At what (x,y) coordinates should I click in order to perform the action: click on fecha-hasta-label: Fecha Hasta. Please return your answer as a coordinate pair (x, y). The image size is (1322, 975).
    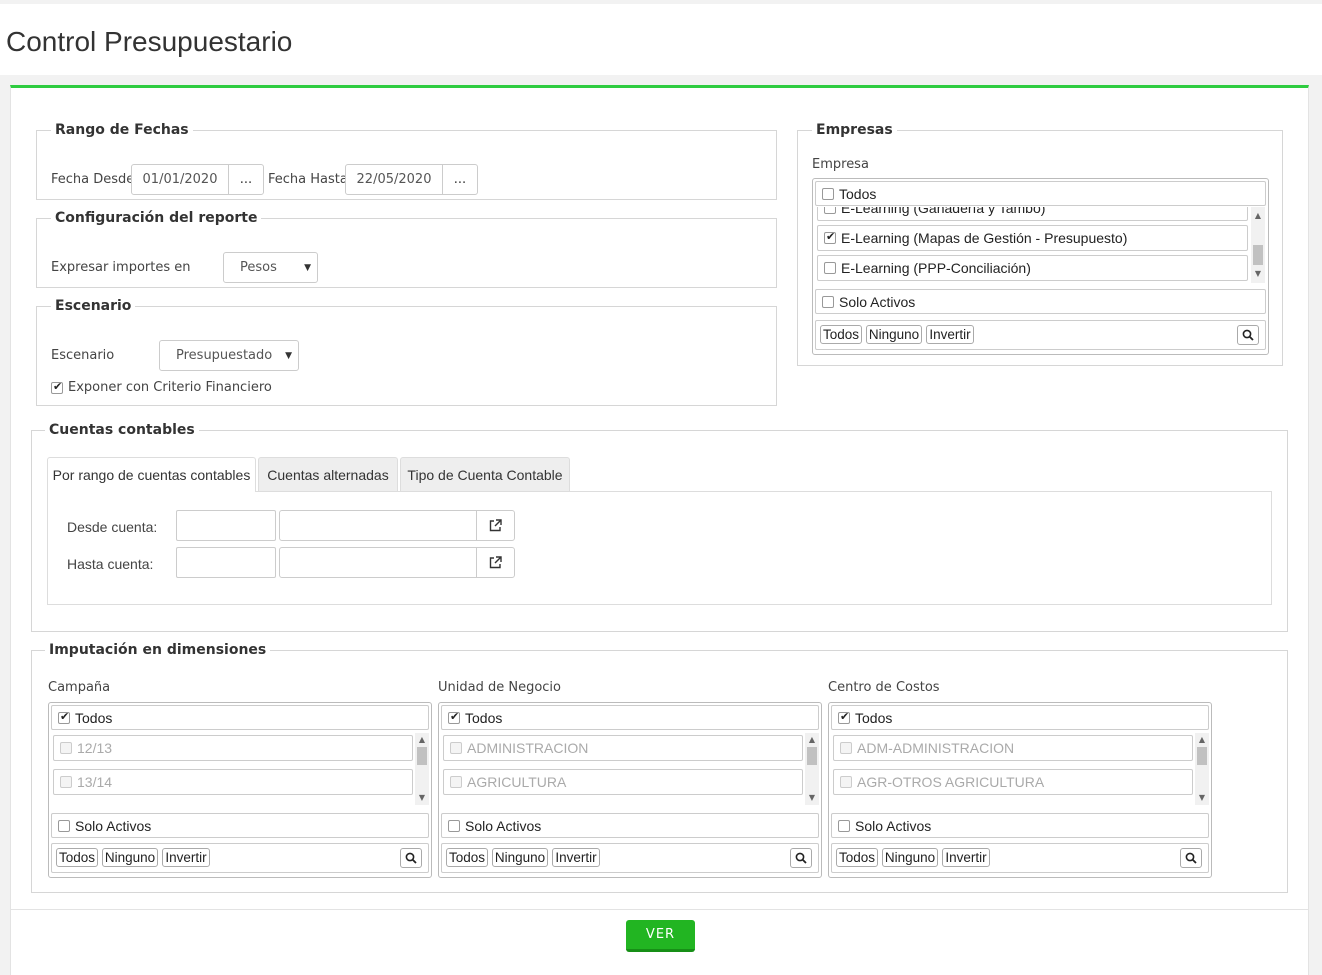
    Looking at the image, I should click on (308, 179).